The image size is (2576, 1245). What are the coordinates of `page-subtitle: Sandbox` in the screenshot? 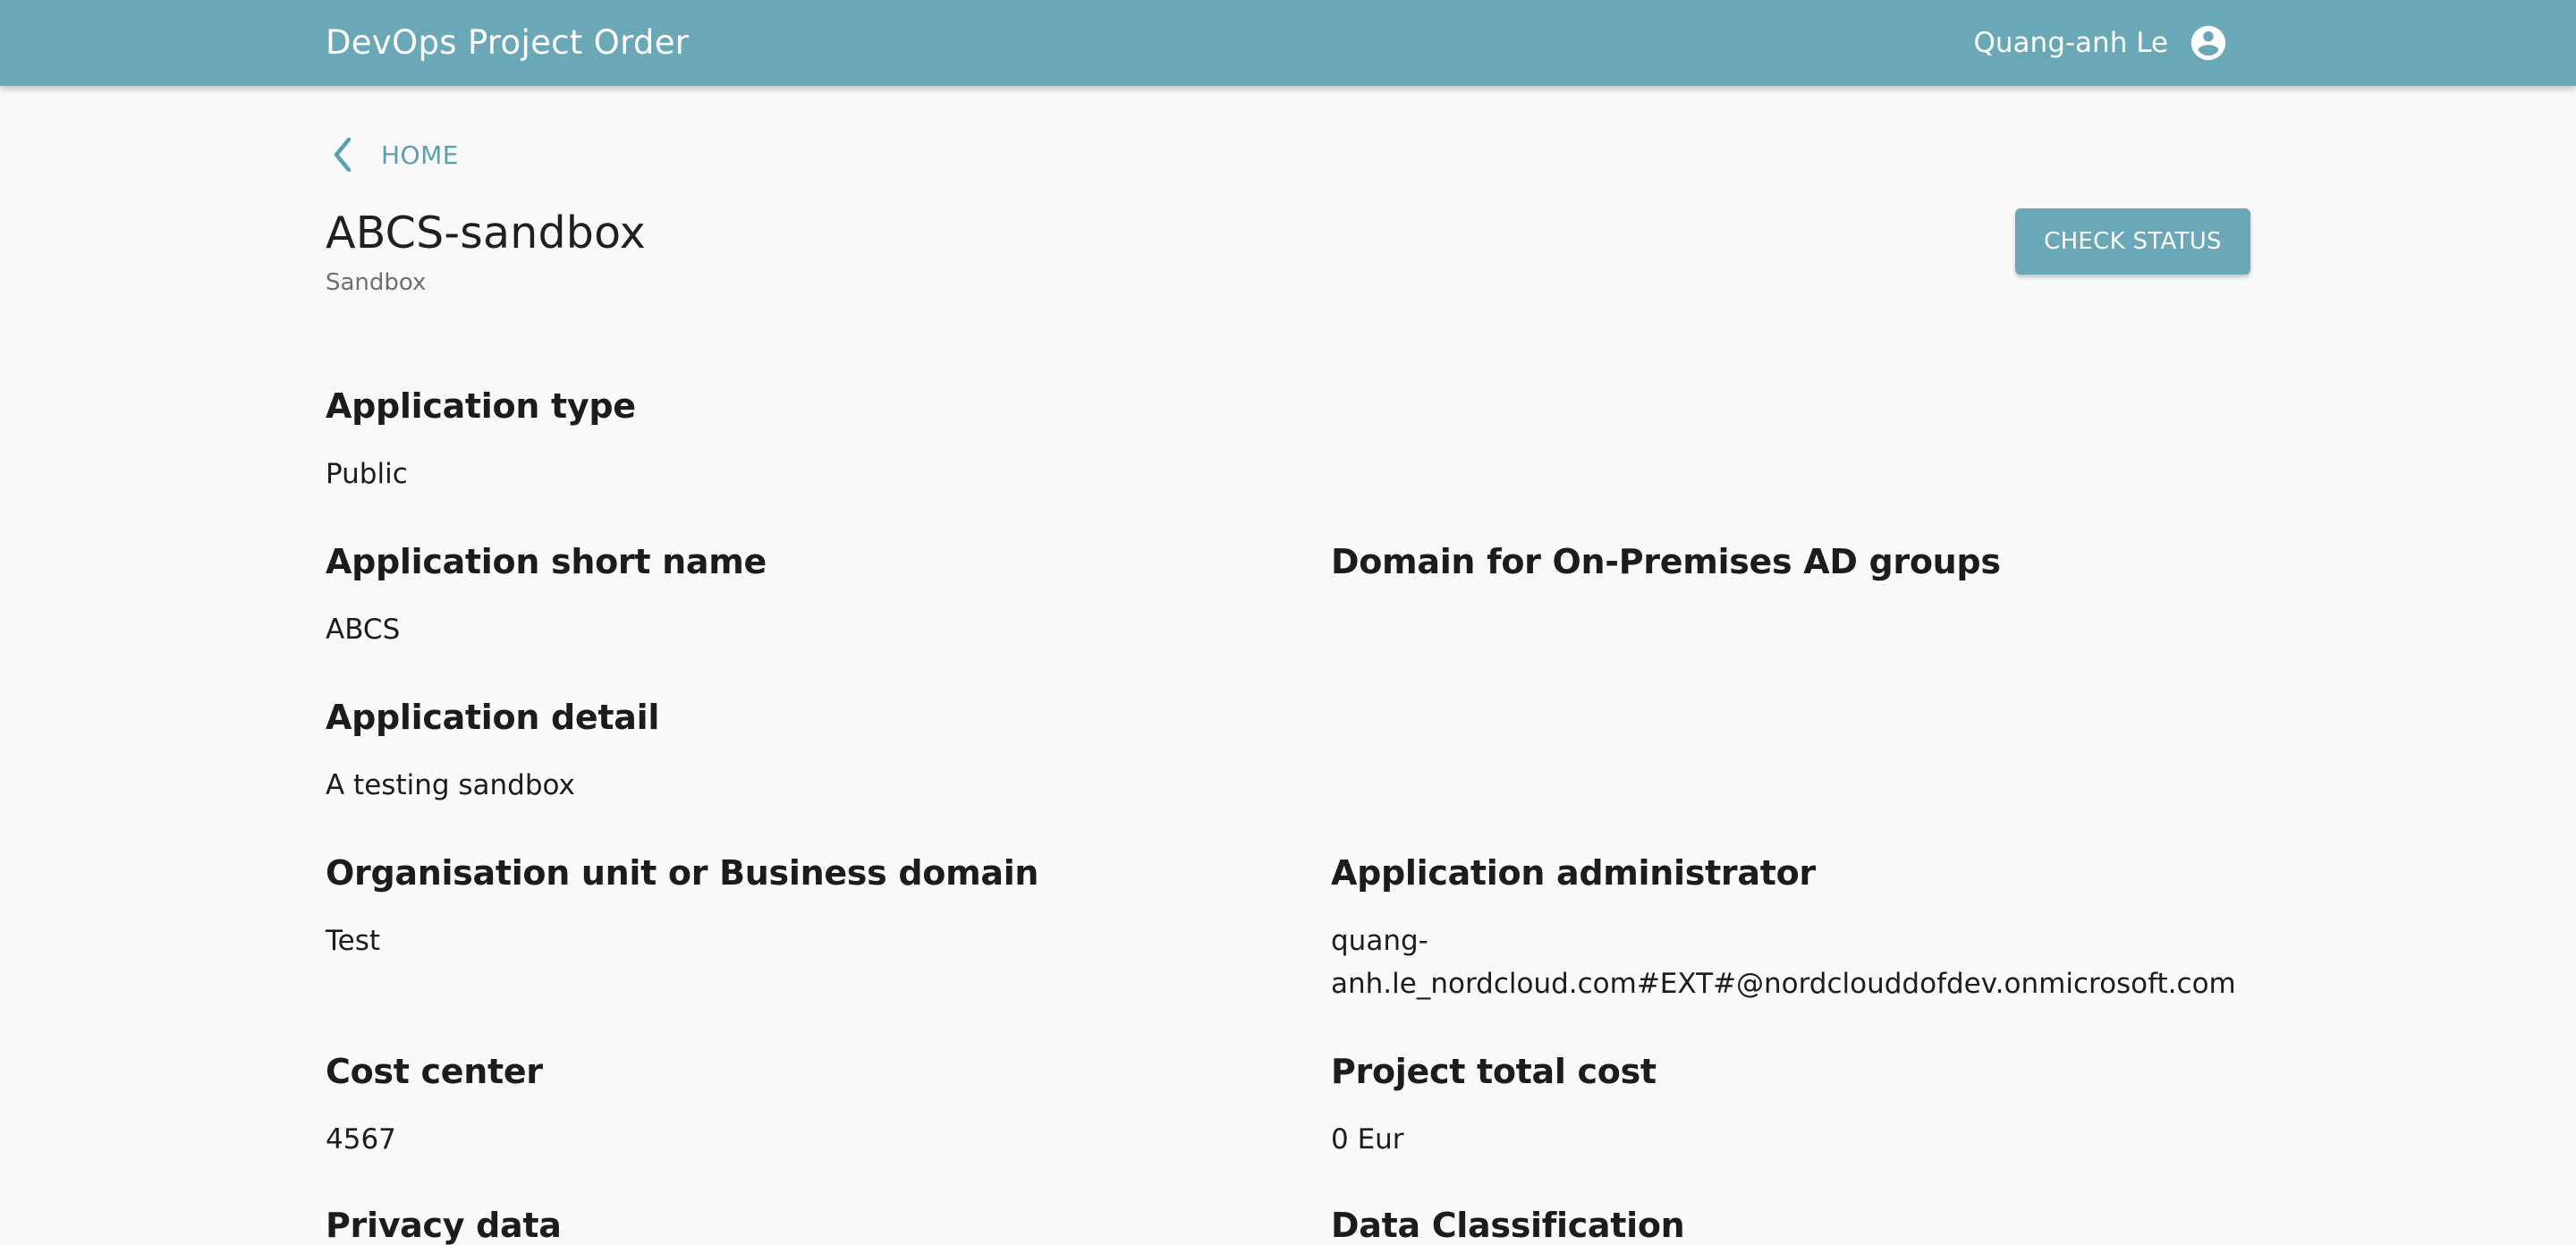 It's located at (376, 283).